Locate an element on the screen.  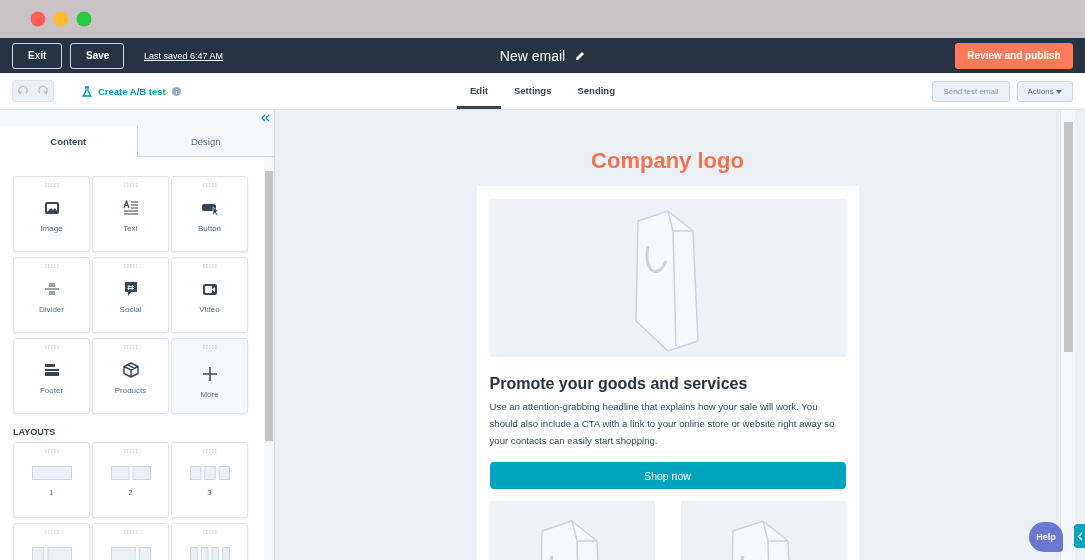
module-tile: Video is located at coordinates (209, 295).